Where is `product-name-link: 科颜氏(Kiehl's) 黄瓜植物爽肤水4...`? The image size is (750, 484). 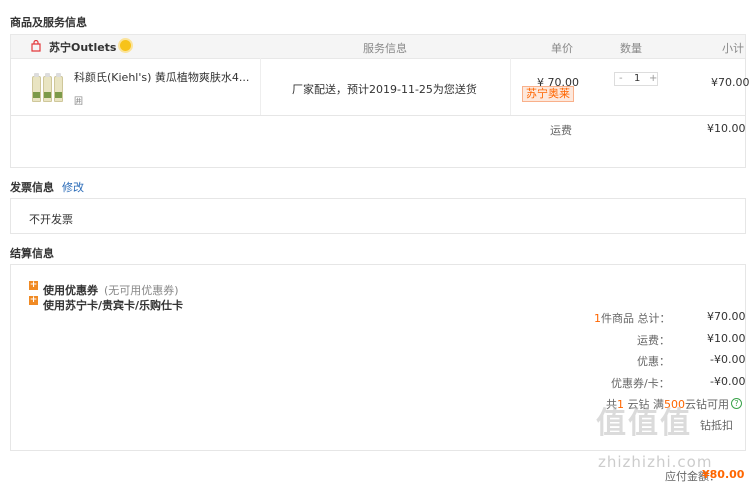
product-name-link: 科颜氏(Kiehl's) 黄瓜植物爽肤水4... is located at coordinates (161, 77).